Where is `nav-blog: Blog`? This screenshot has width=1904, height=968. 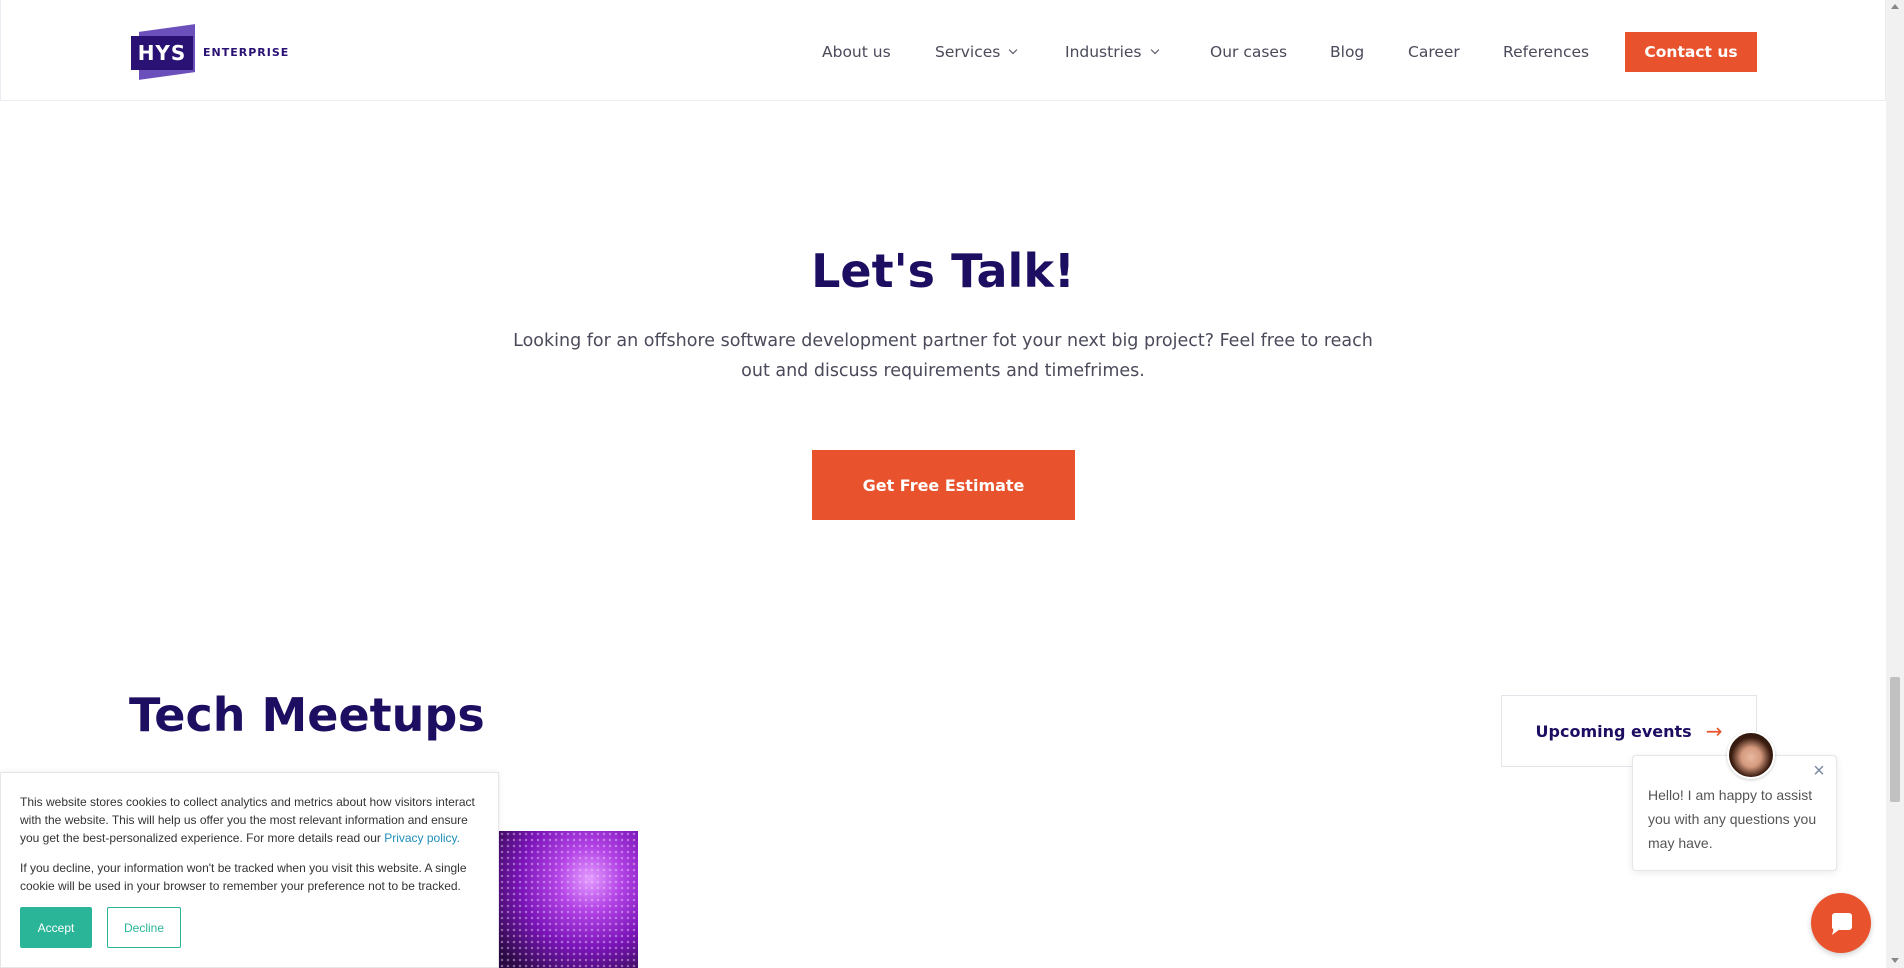
nav-blog: Blog is located at coordinates (1347, 52).